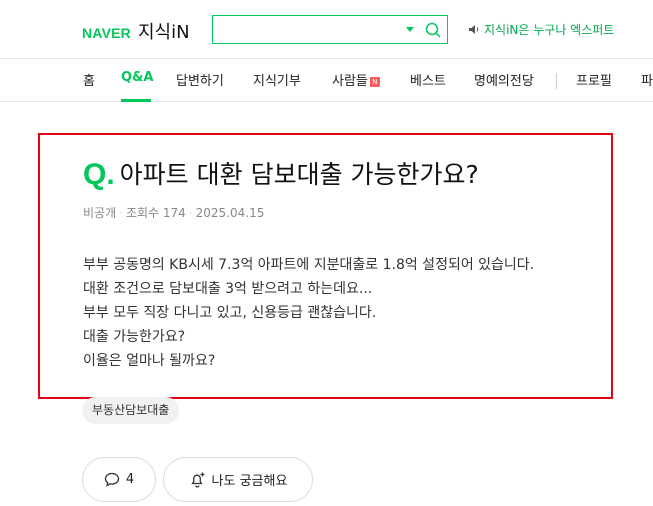 This screenshot has width=653, height=506. I want to click on naver-jisikin-logo: NAVER 지식iN, so click(136, 30).